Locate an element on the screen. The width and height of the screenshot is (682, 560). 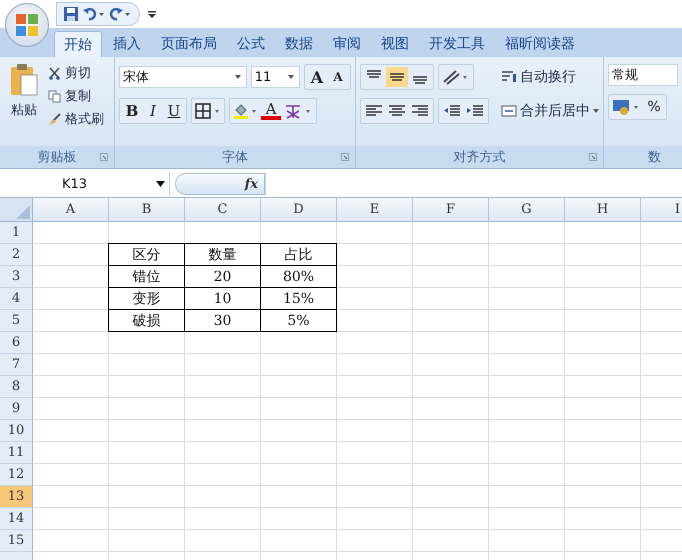
group-label: 剪贴板 is located at coordinates (57, 157).